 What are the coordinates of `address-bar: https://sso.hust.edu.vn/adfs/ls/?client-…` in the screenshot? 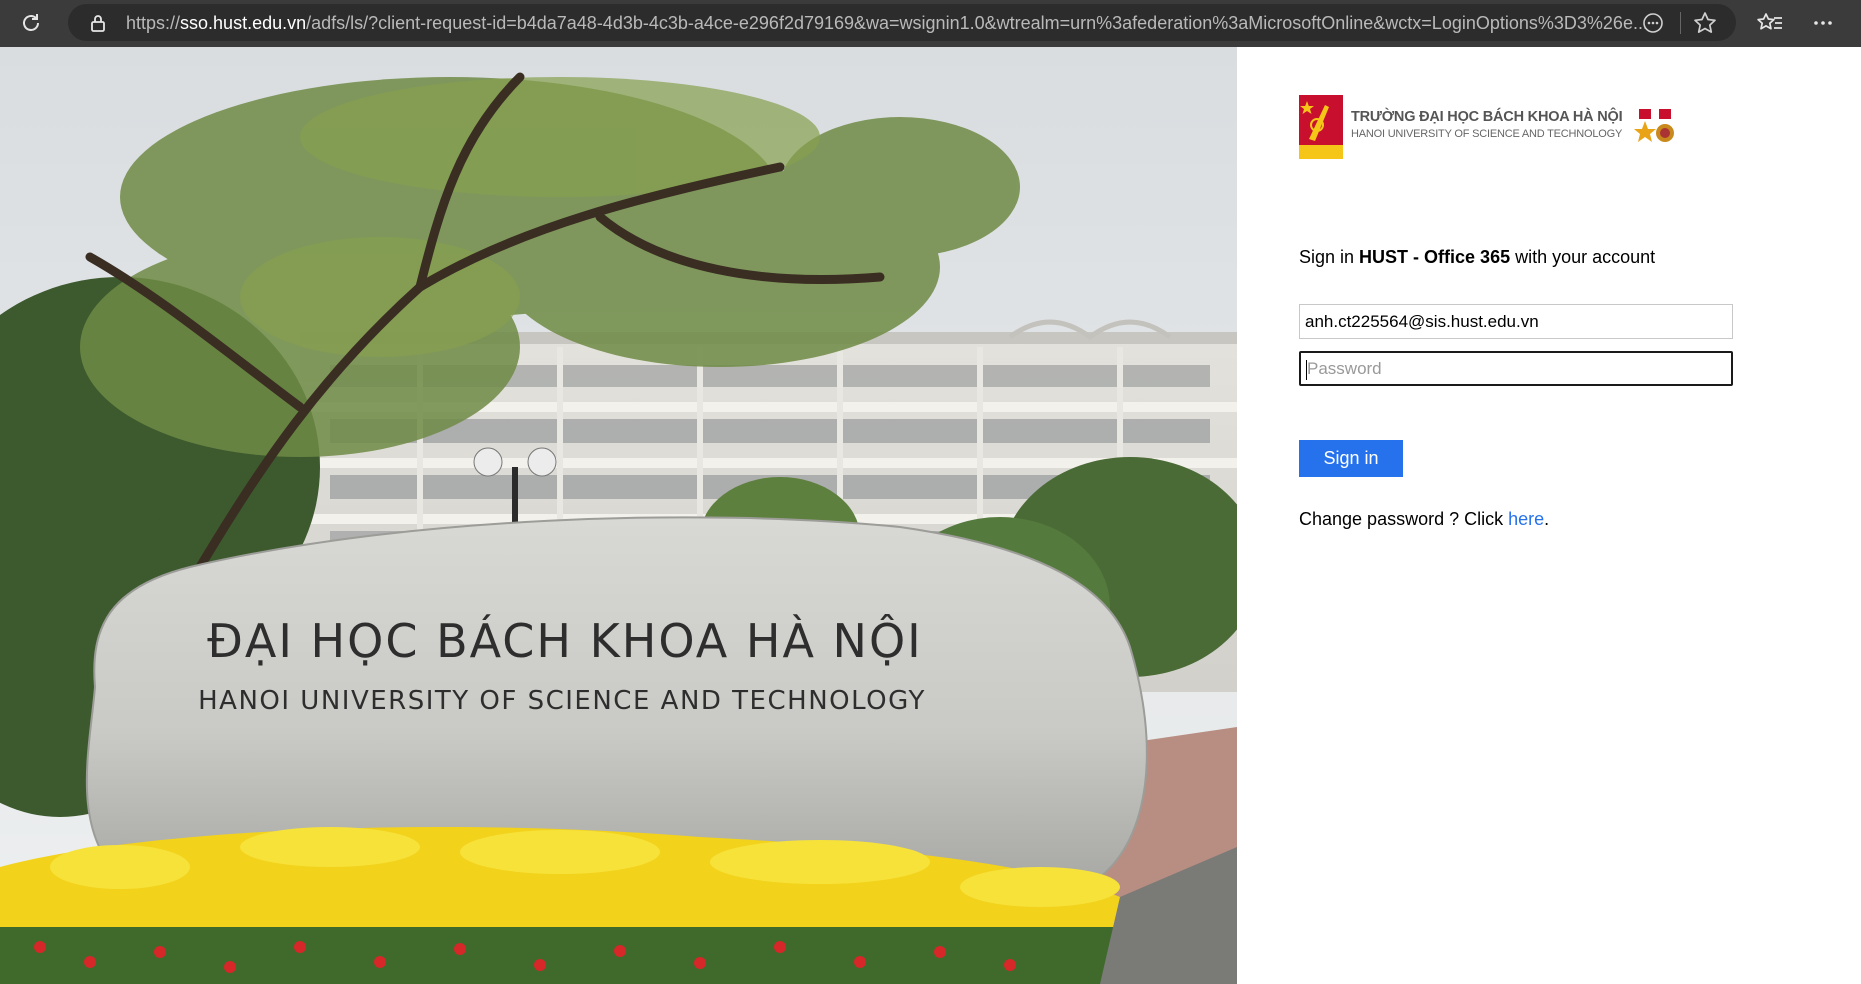 It's located at (902, 22).